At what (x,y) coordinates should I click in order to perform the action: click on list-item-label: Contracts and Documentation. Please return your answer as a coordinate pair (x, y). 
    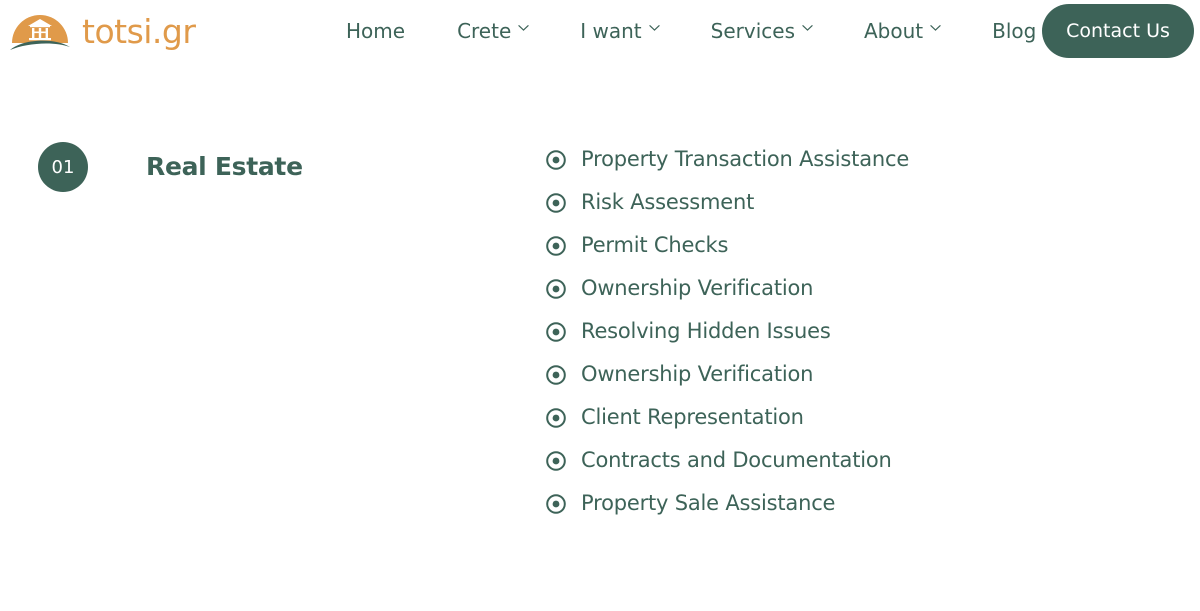
    Looking at the image, I should click on (736, 460).